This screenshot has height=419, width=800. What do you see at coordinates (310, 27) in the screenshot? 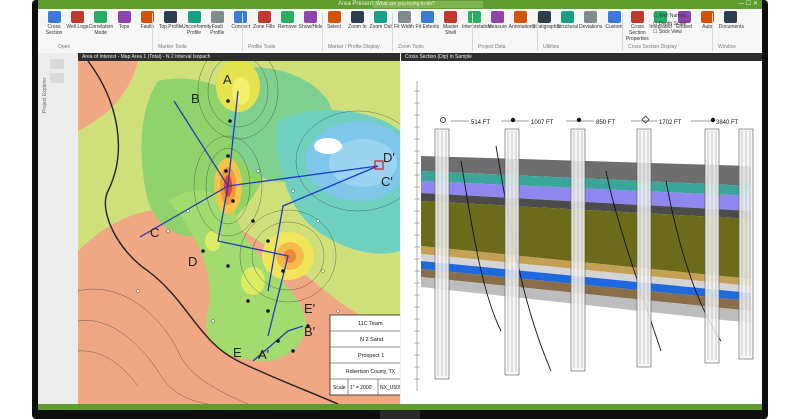
I see `ribbon-button-label: Show/Hide` at bounding box center [310, 27].